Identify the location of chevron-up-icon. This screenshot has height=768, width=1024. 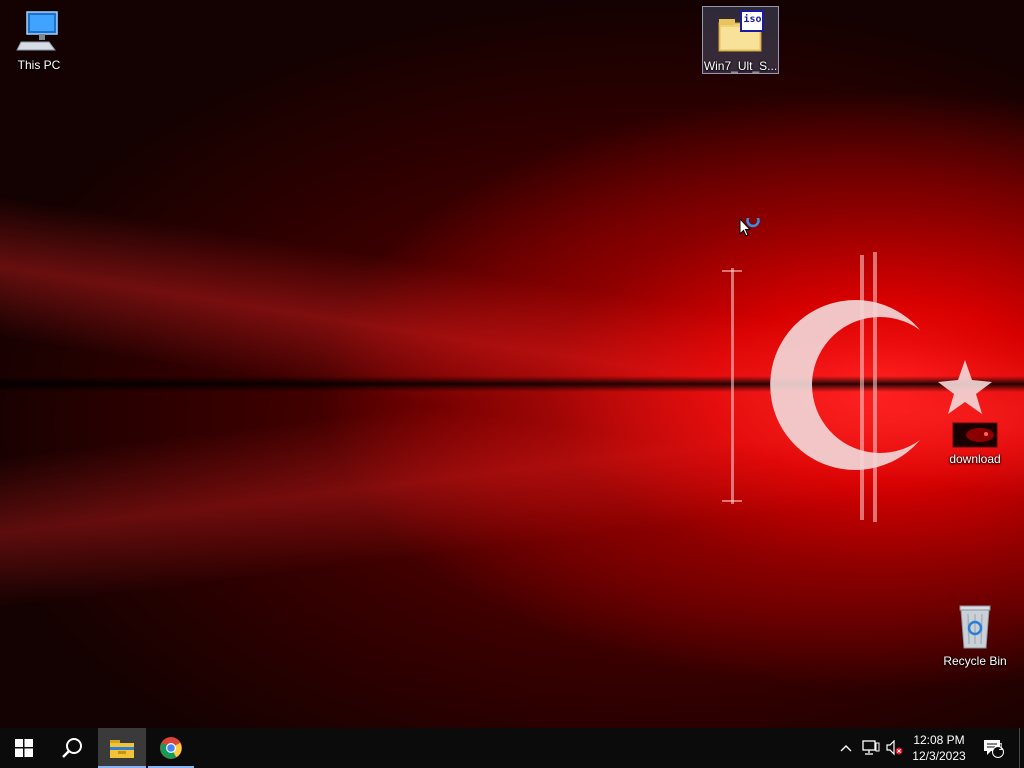
(846, 748).